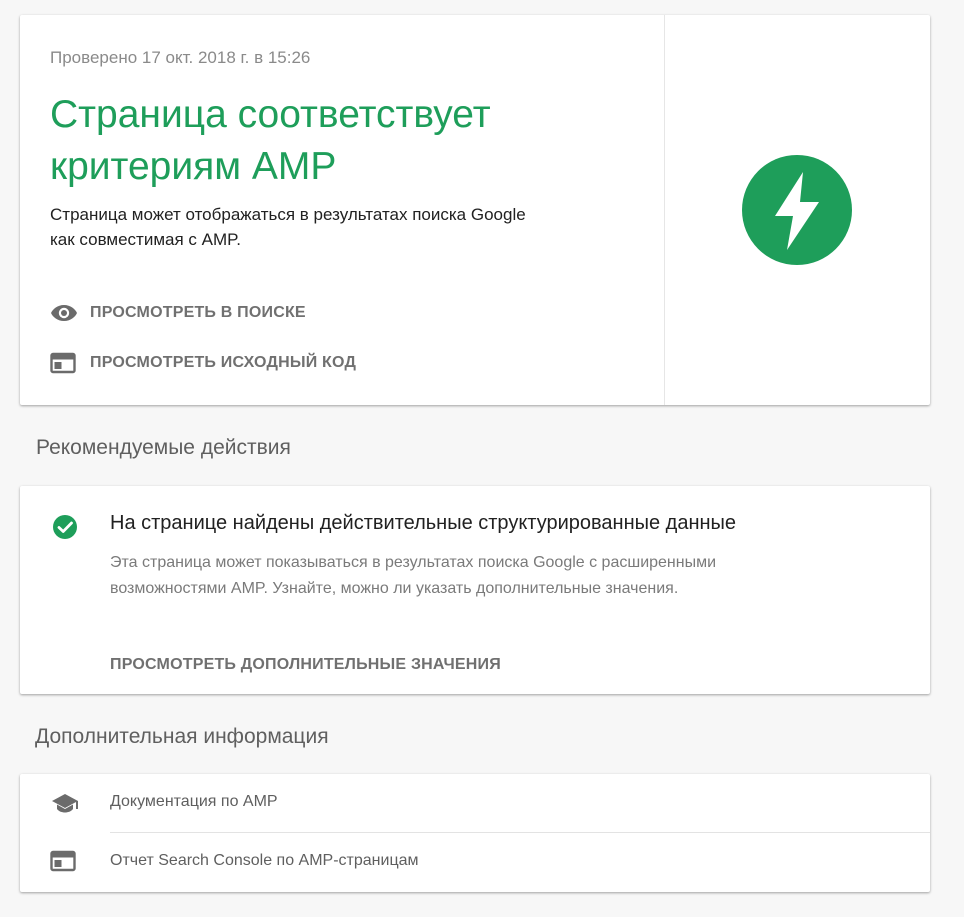 This screenshot has height=917, width=964. What do you see at coordinates (65, 527) in the screenshot?
I see `check-circle-icon` at bounding box center [65, 527].